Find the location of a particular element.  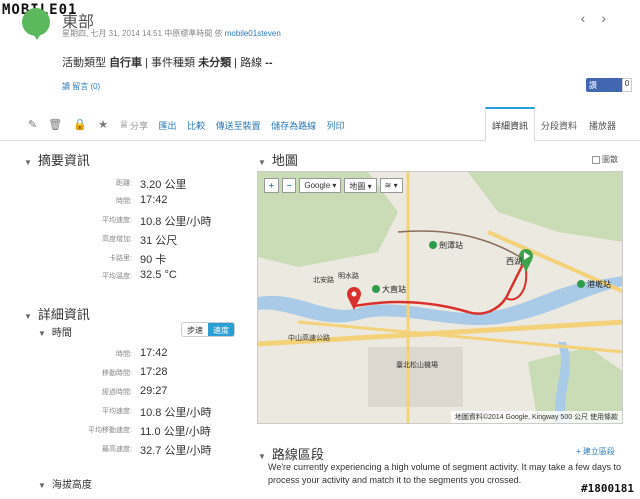

summary-label: 距離: is located at coordinates (124, 183).